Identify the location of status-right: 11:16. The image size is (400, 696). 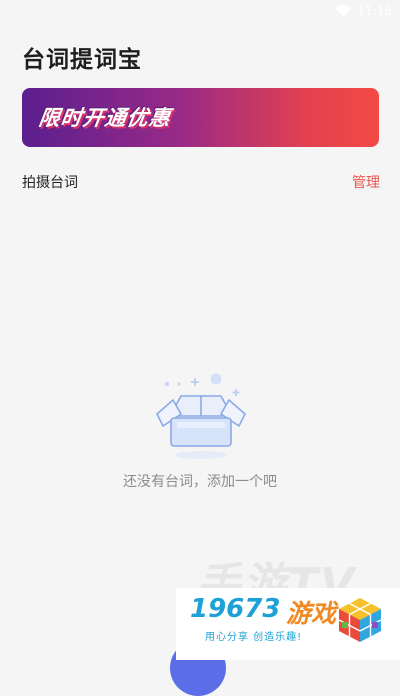
(363, 11).